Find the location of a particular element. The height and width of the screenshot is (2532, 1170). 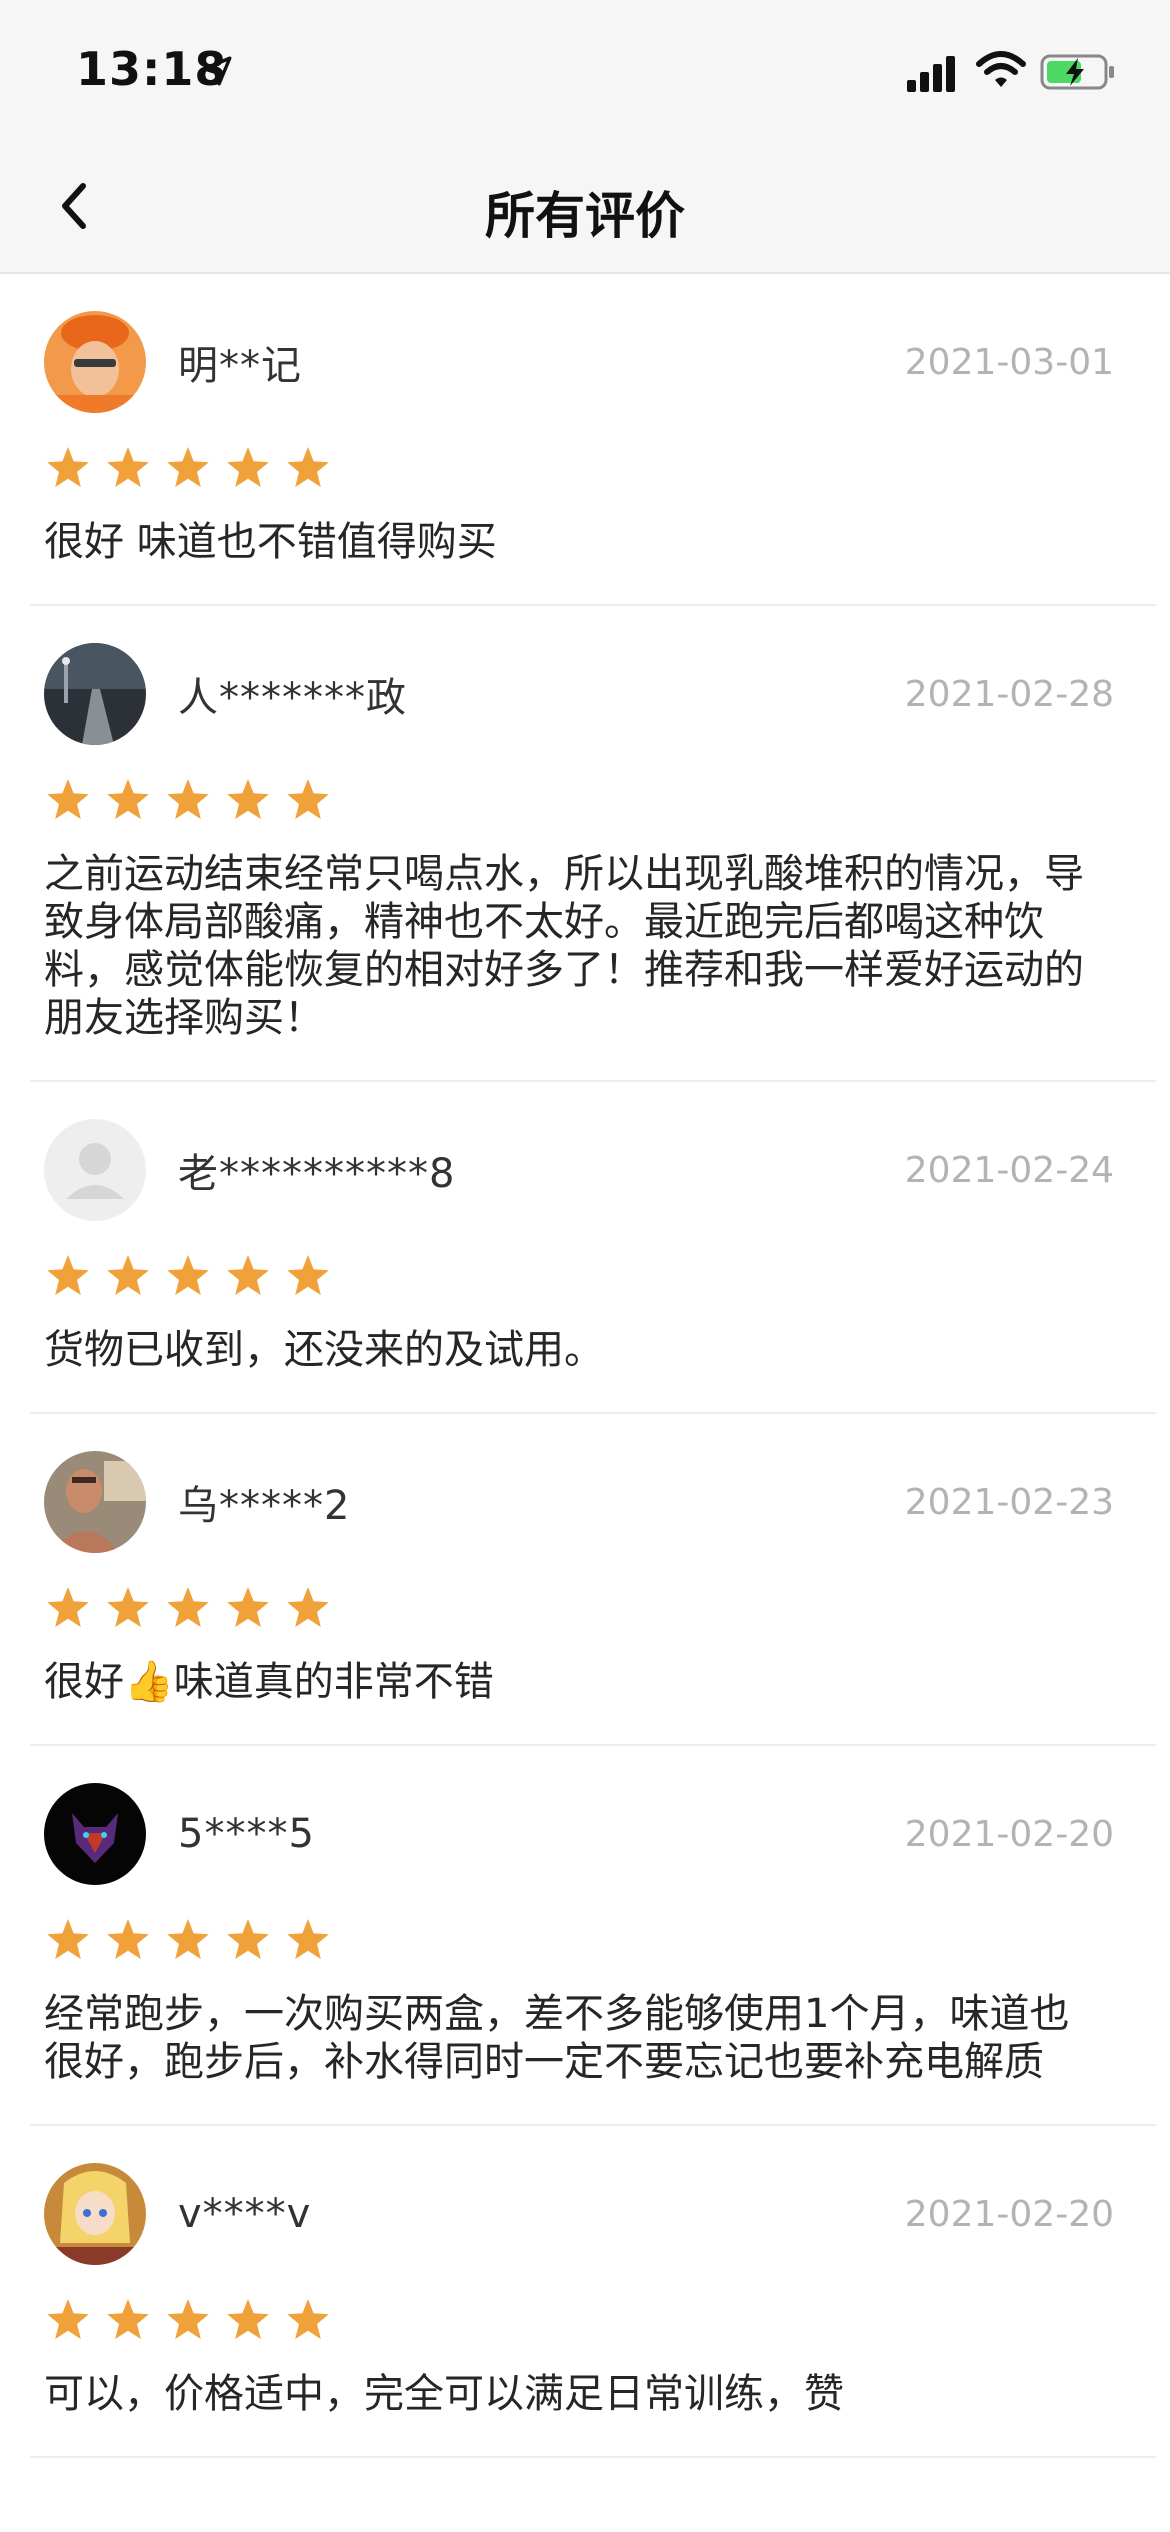

username: 乌*****2 is located at coordinates (264, 1506).